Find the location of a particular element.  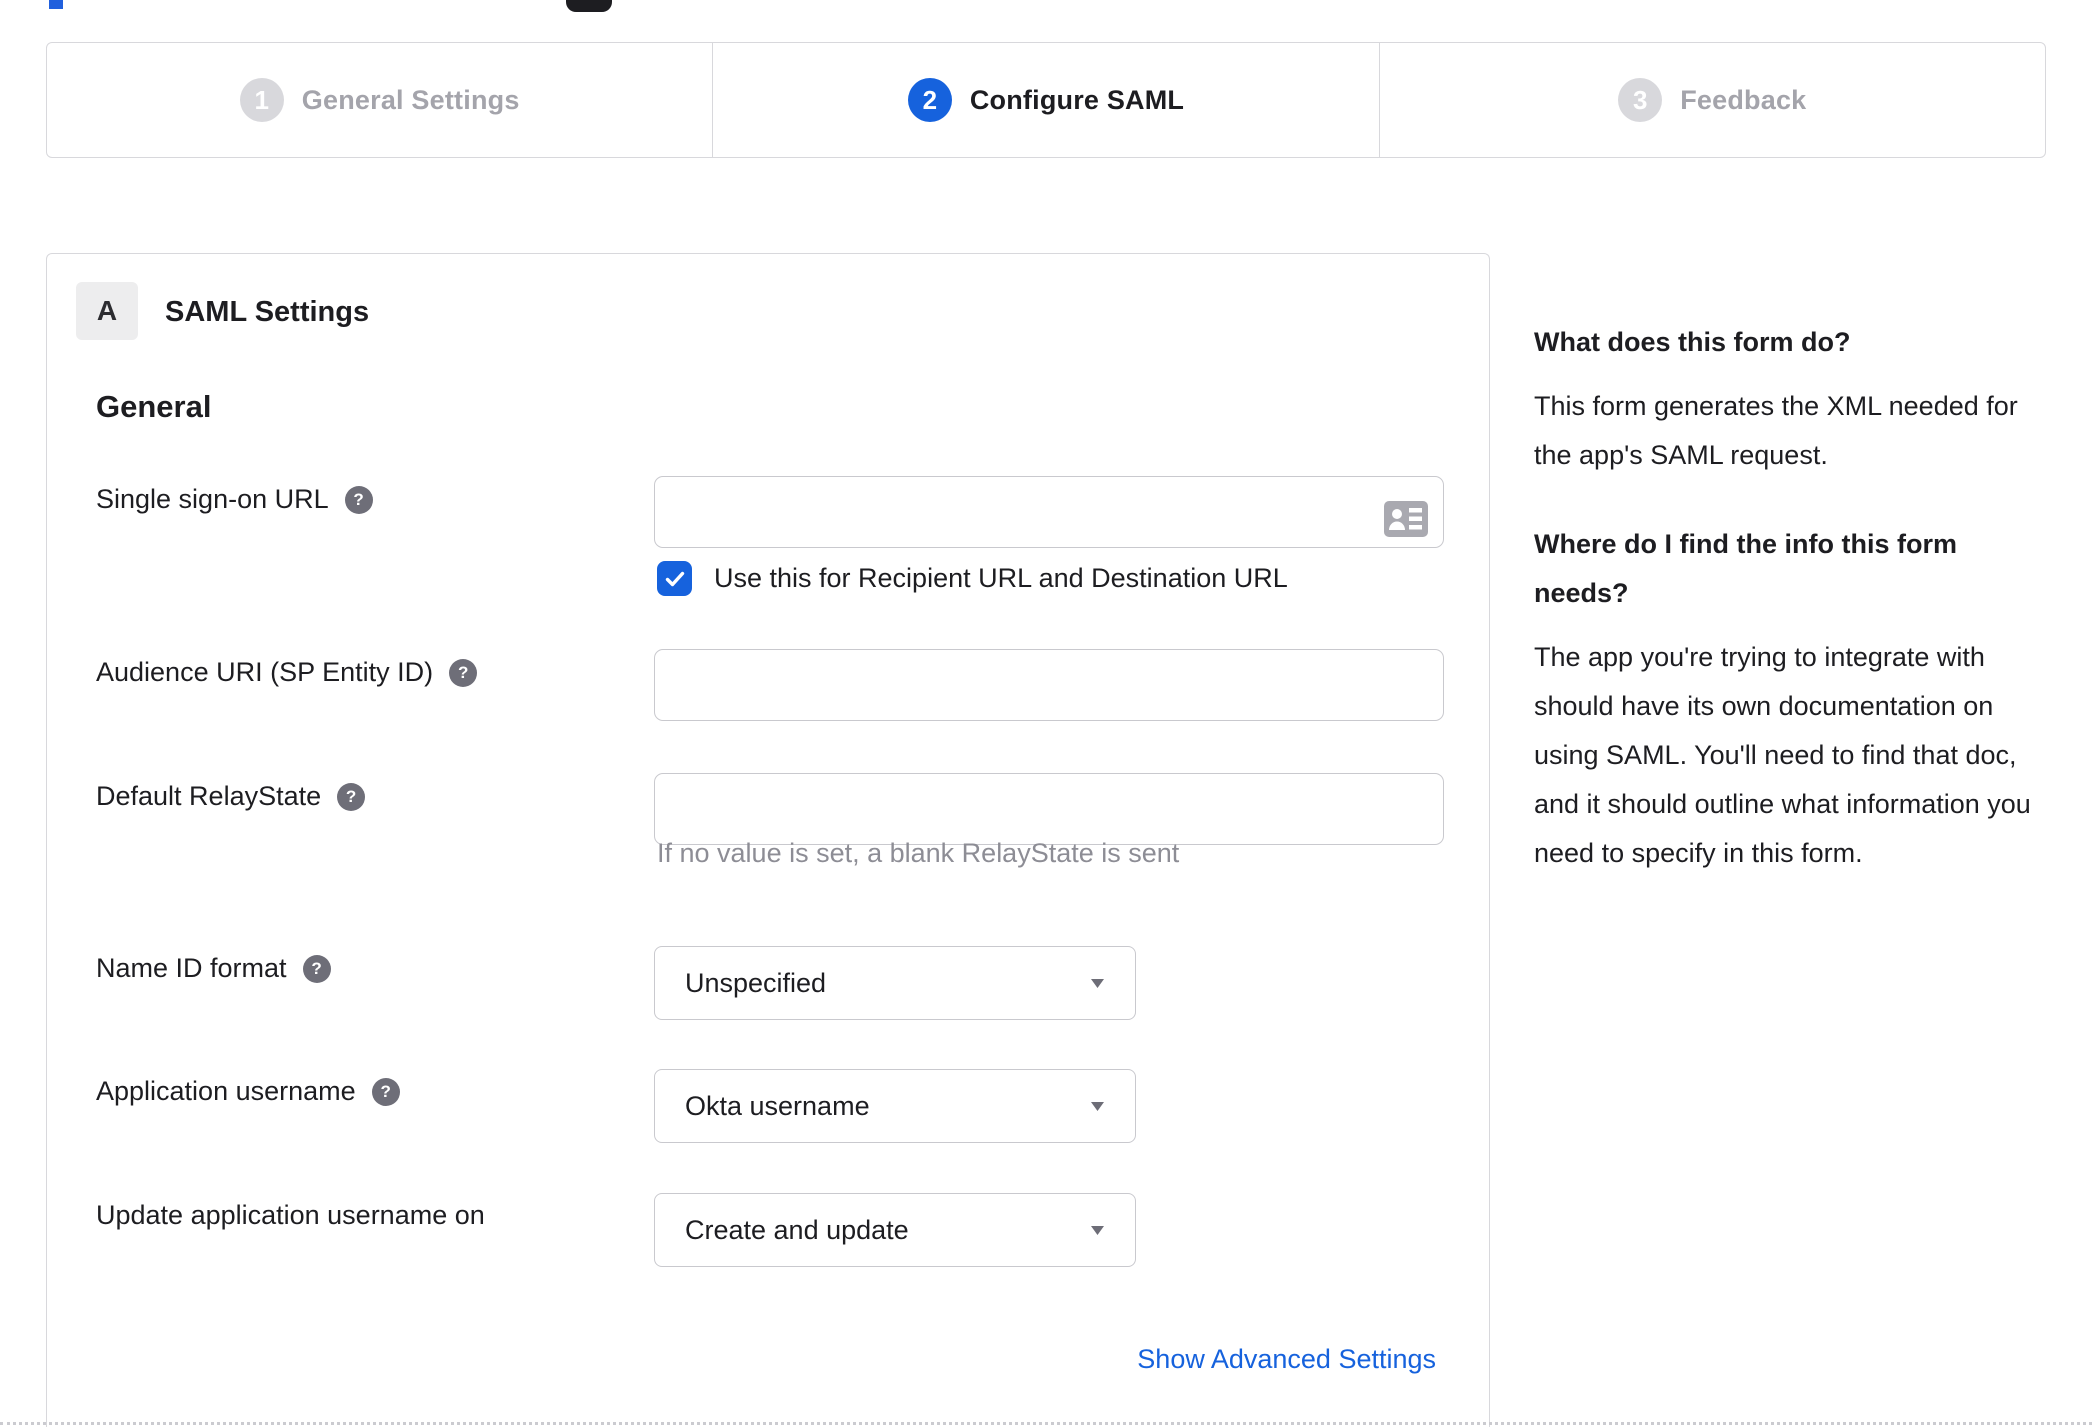

application-username-label: Application username ? is located at coordinates (248, 1091).